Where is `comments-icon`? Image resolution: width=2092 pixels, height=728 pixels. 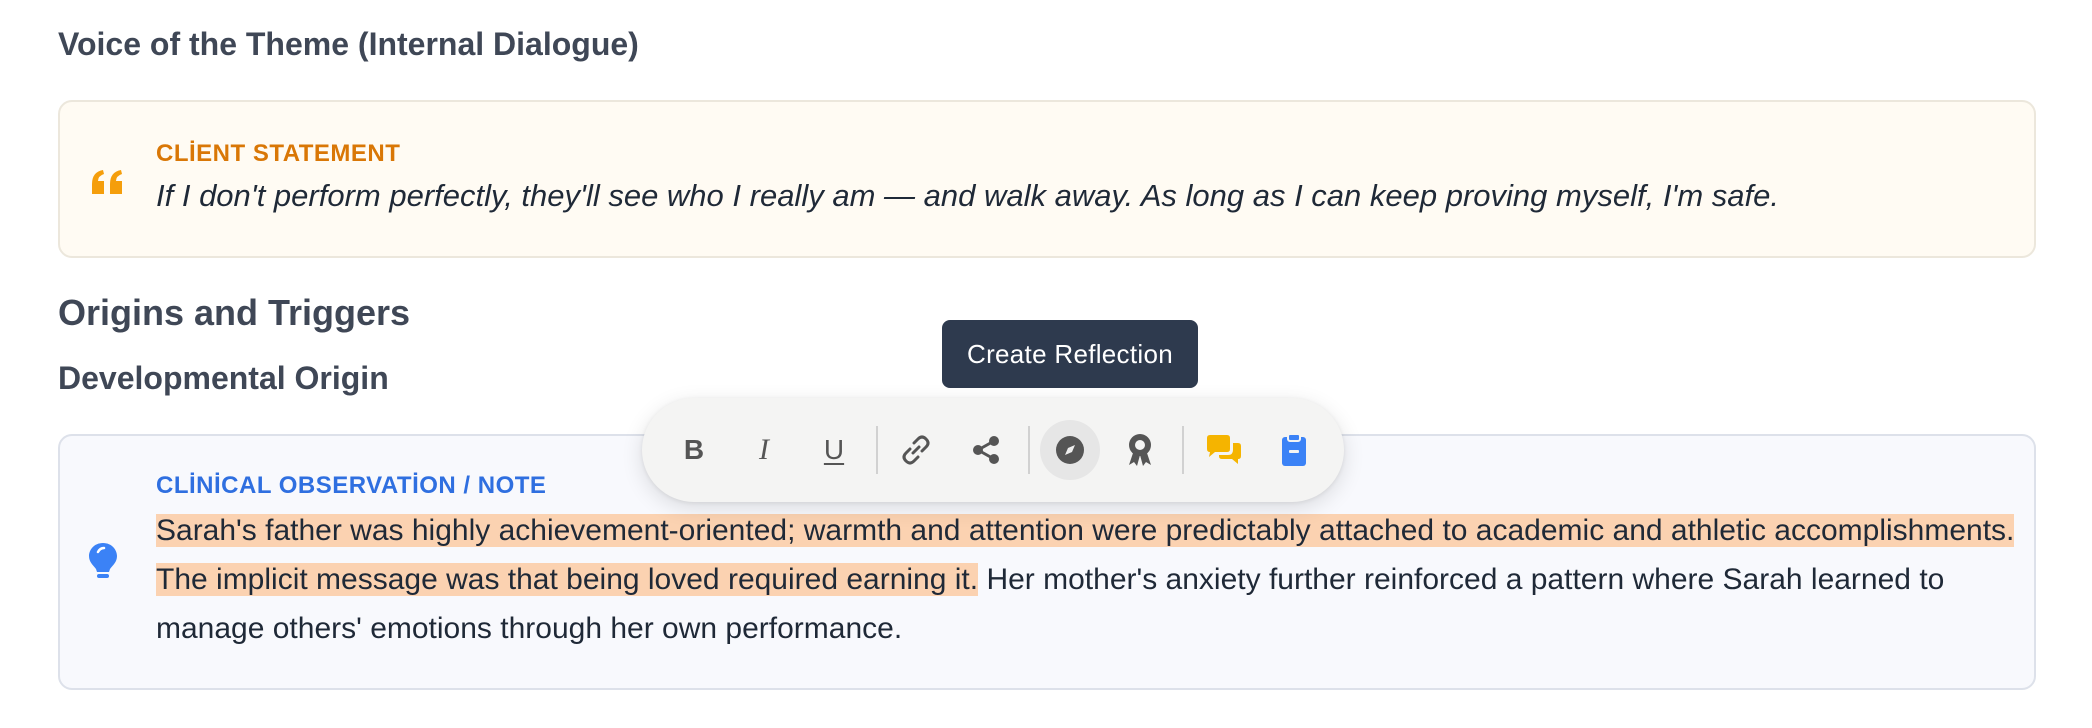 comments-icon is located at coordinates (1224, 449).